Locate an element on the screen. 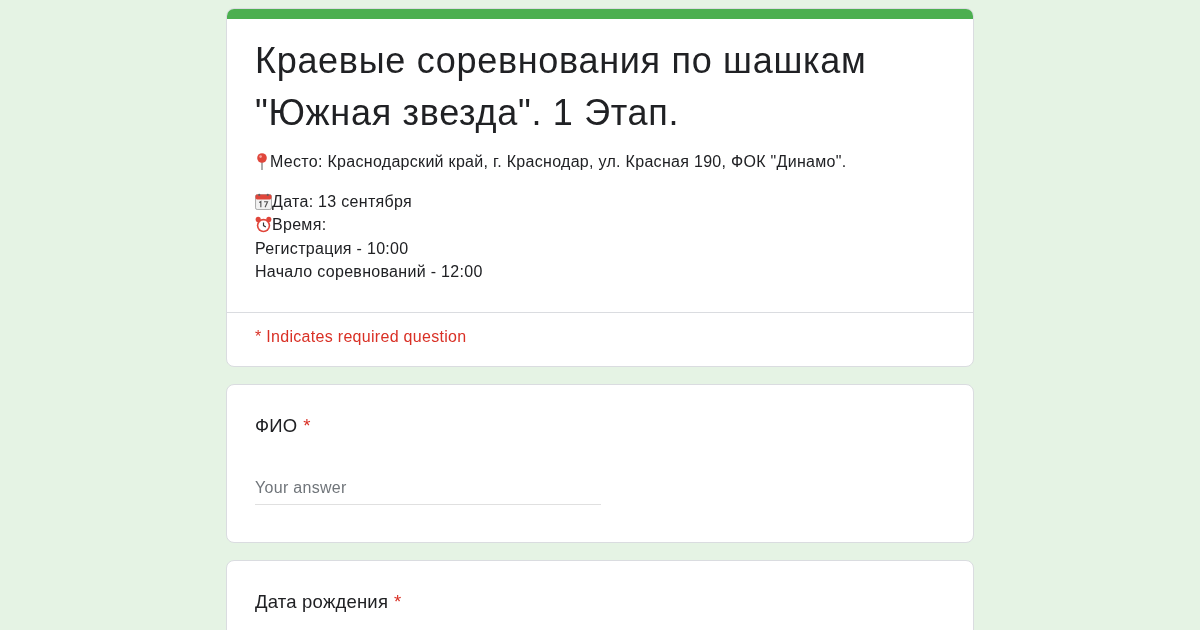  question-label: ФИО is located at coordinates (276, 425).